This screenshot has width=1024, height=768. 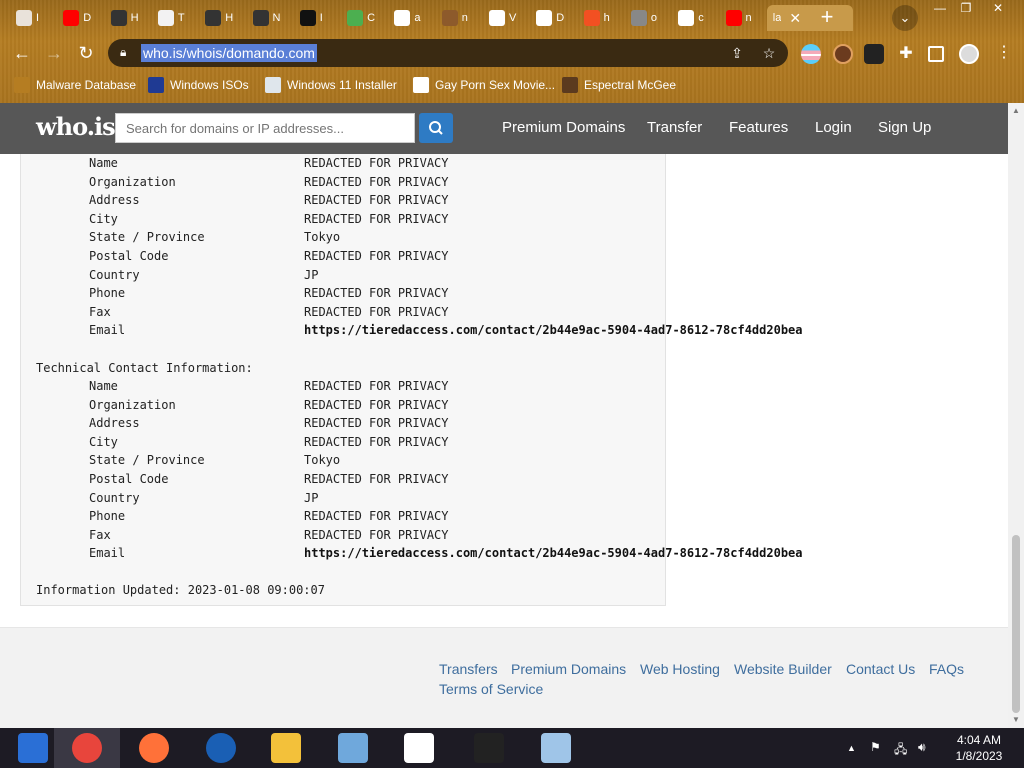 I want to click on windows-taskbar: ▲ ⚑ 🖧︎ 🔊︎ 4:04 AM 1/8/2023, so click(x=512, y=748).